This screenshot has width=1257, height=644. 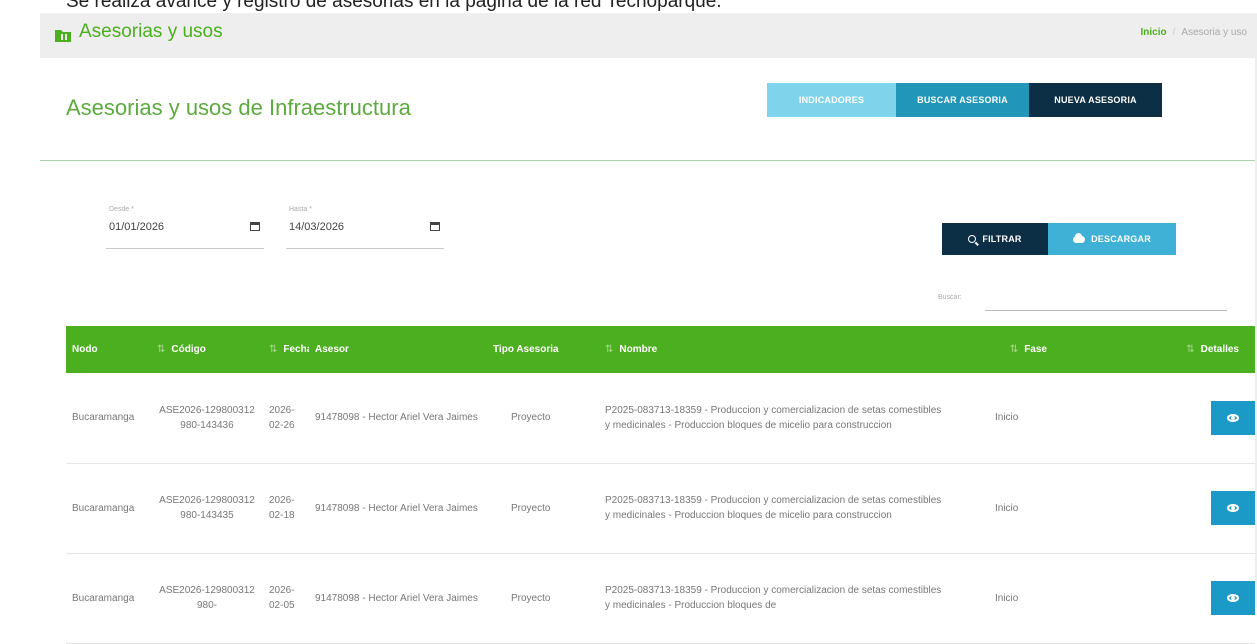 I want to click on page-title-text: Asesorias y usos, so click(x=151, y=31).